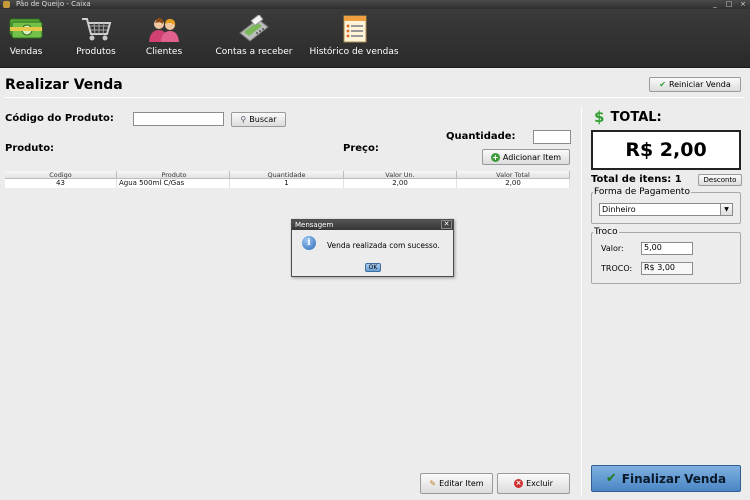 This screenshot has width=750, height=500. I want to click on customers-icon, so click(164, 29).